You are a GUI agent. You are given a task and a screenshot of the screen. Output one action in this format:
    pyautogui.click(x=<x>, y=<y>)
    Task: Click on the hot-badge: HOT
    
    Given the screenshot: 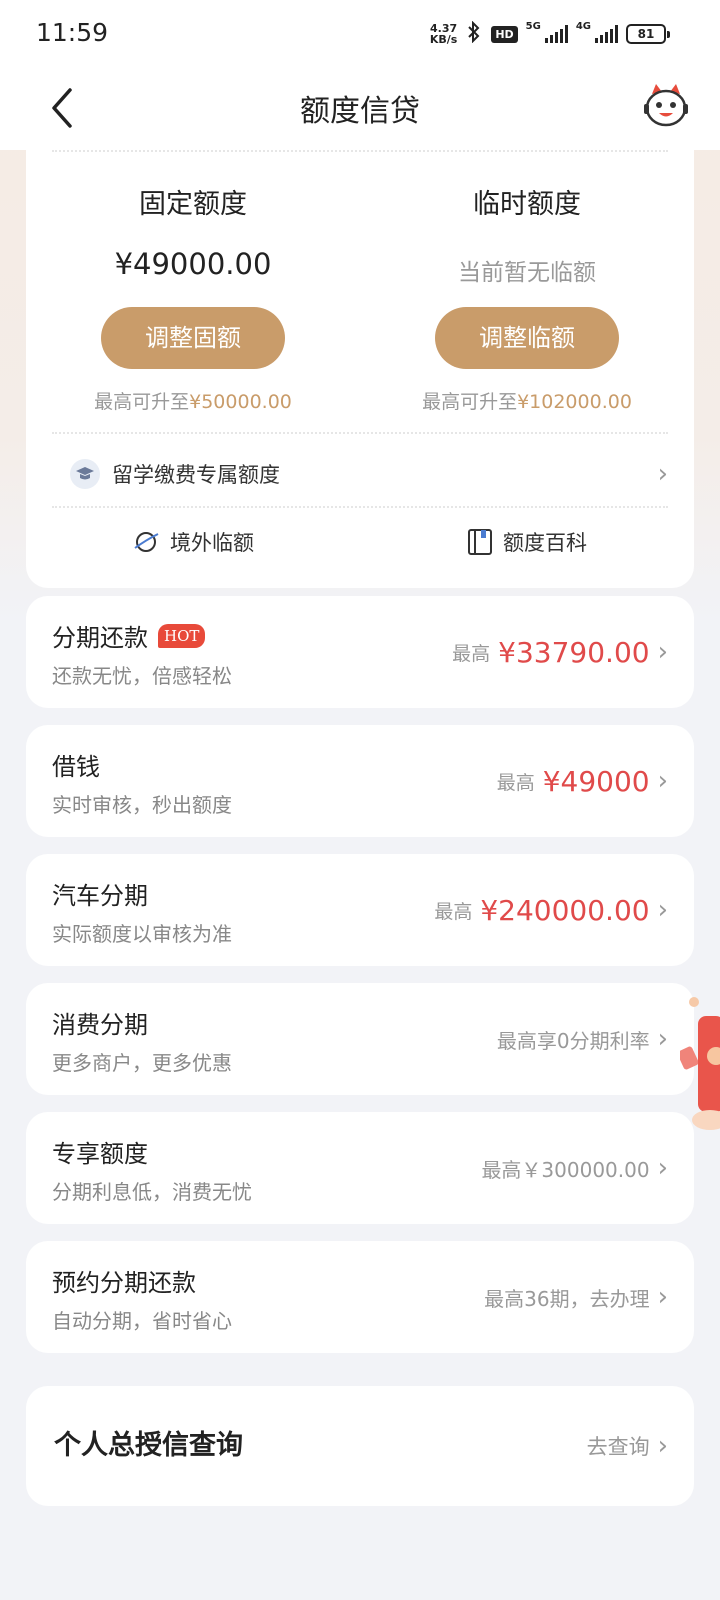 What is the action you would take?
    pyautogui.click(x=182, y=635)
    